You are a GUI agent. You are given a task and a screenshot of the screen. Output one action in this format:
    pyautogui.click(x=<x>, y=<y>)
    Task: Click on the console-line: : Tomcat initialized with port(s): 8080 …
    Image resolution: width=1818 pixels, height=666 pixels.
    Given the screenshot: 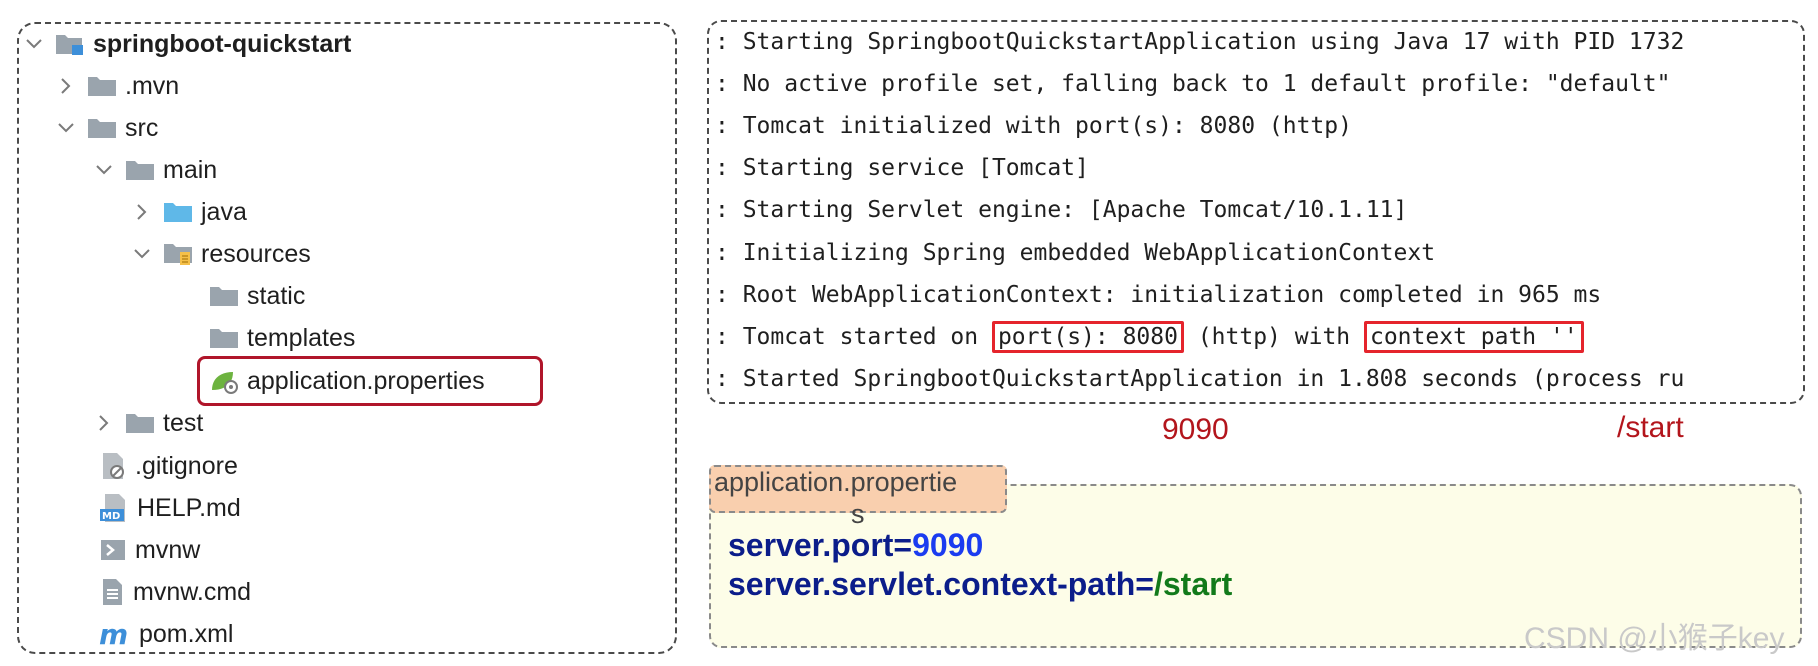 What is the action you would take?
    pyautogui.click(x=1033, y=126)
    